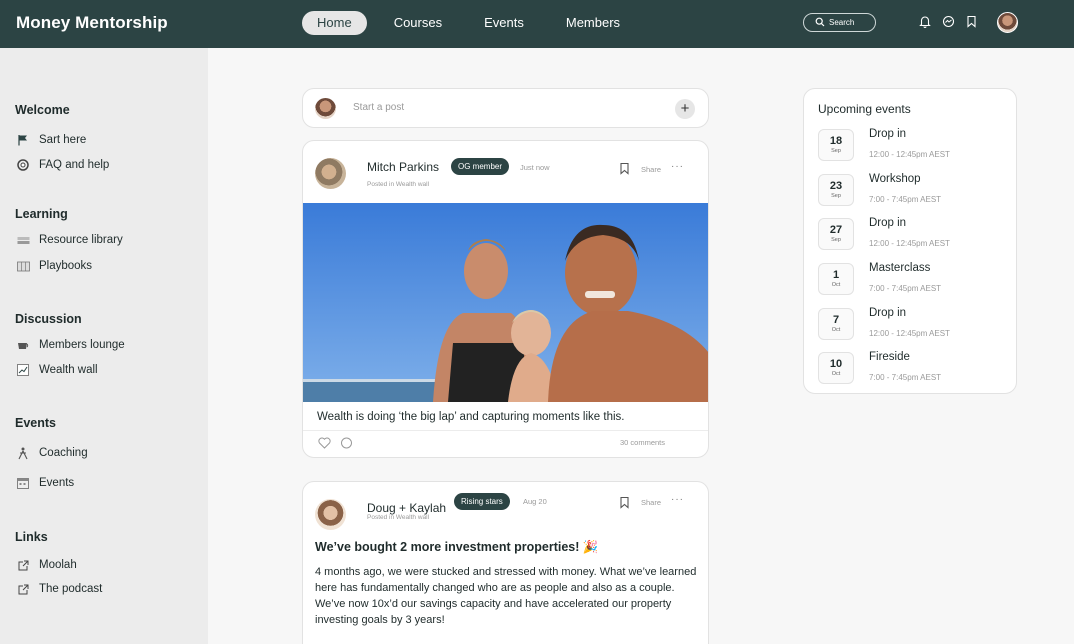 This screenshot has width=1074, height=644. I want to click on brand-title: Money Mentorship, so click(92, 23).